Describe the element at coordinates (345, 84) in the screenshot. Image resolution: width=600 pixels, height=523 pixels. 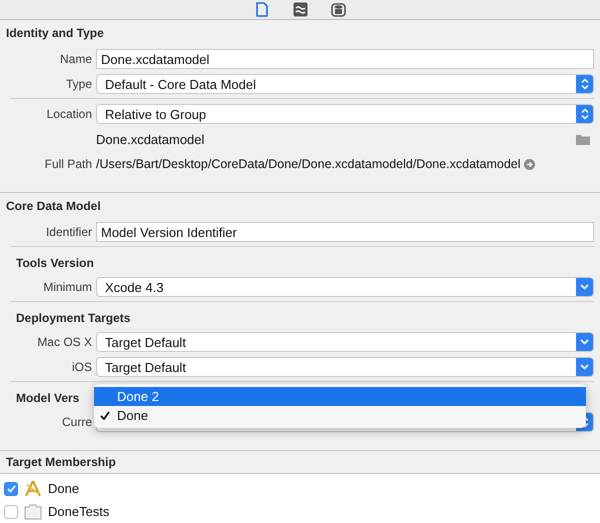
I see `popup-select: Default - Core Data Model` at that location.